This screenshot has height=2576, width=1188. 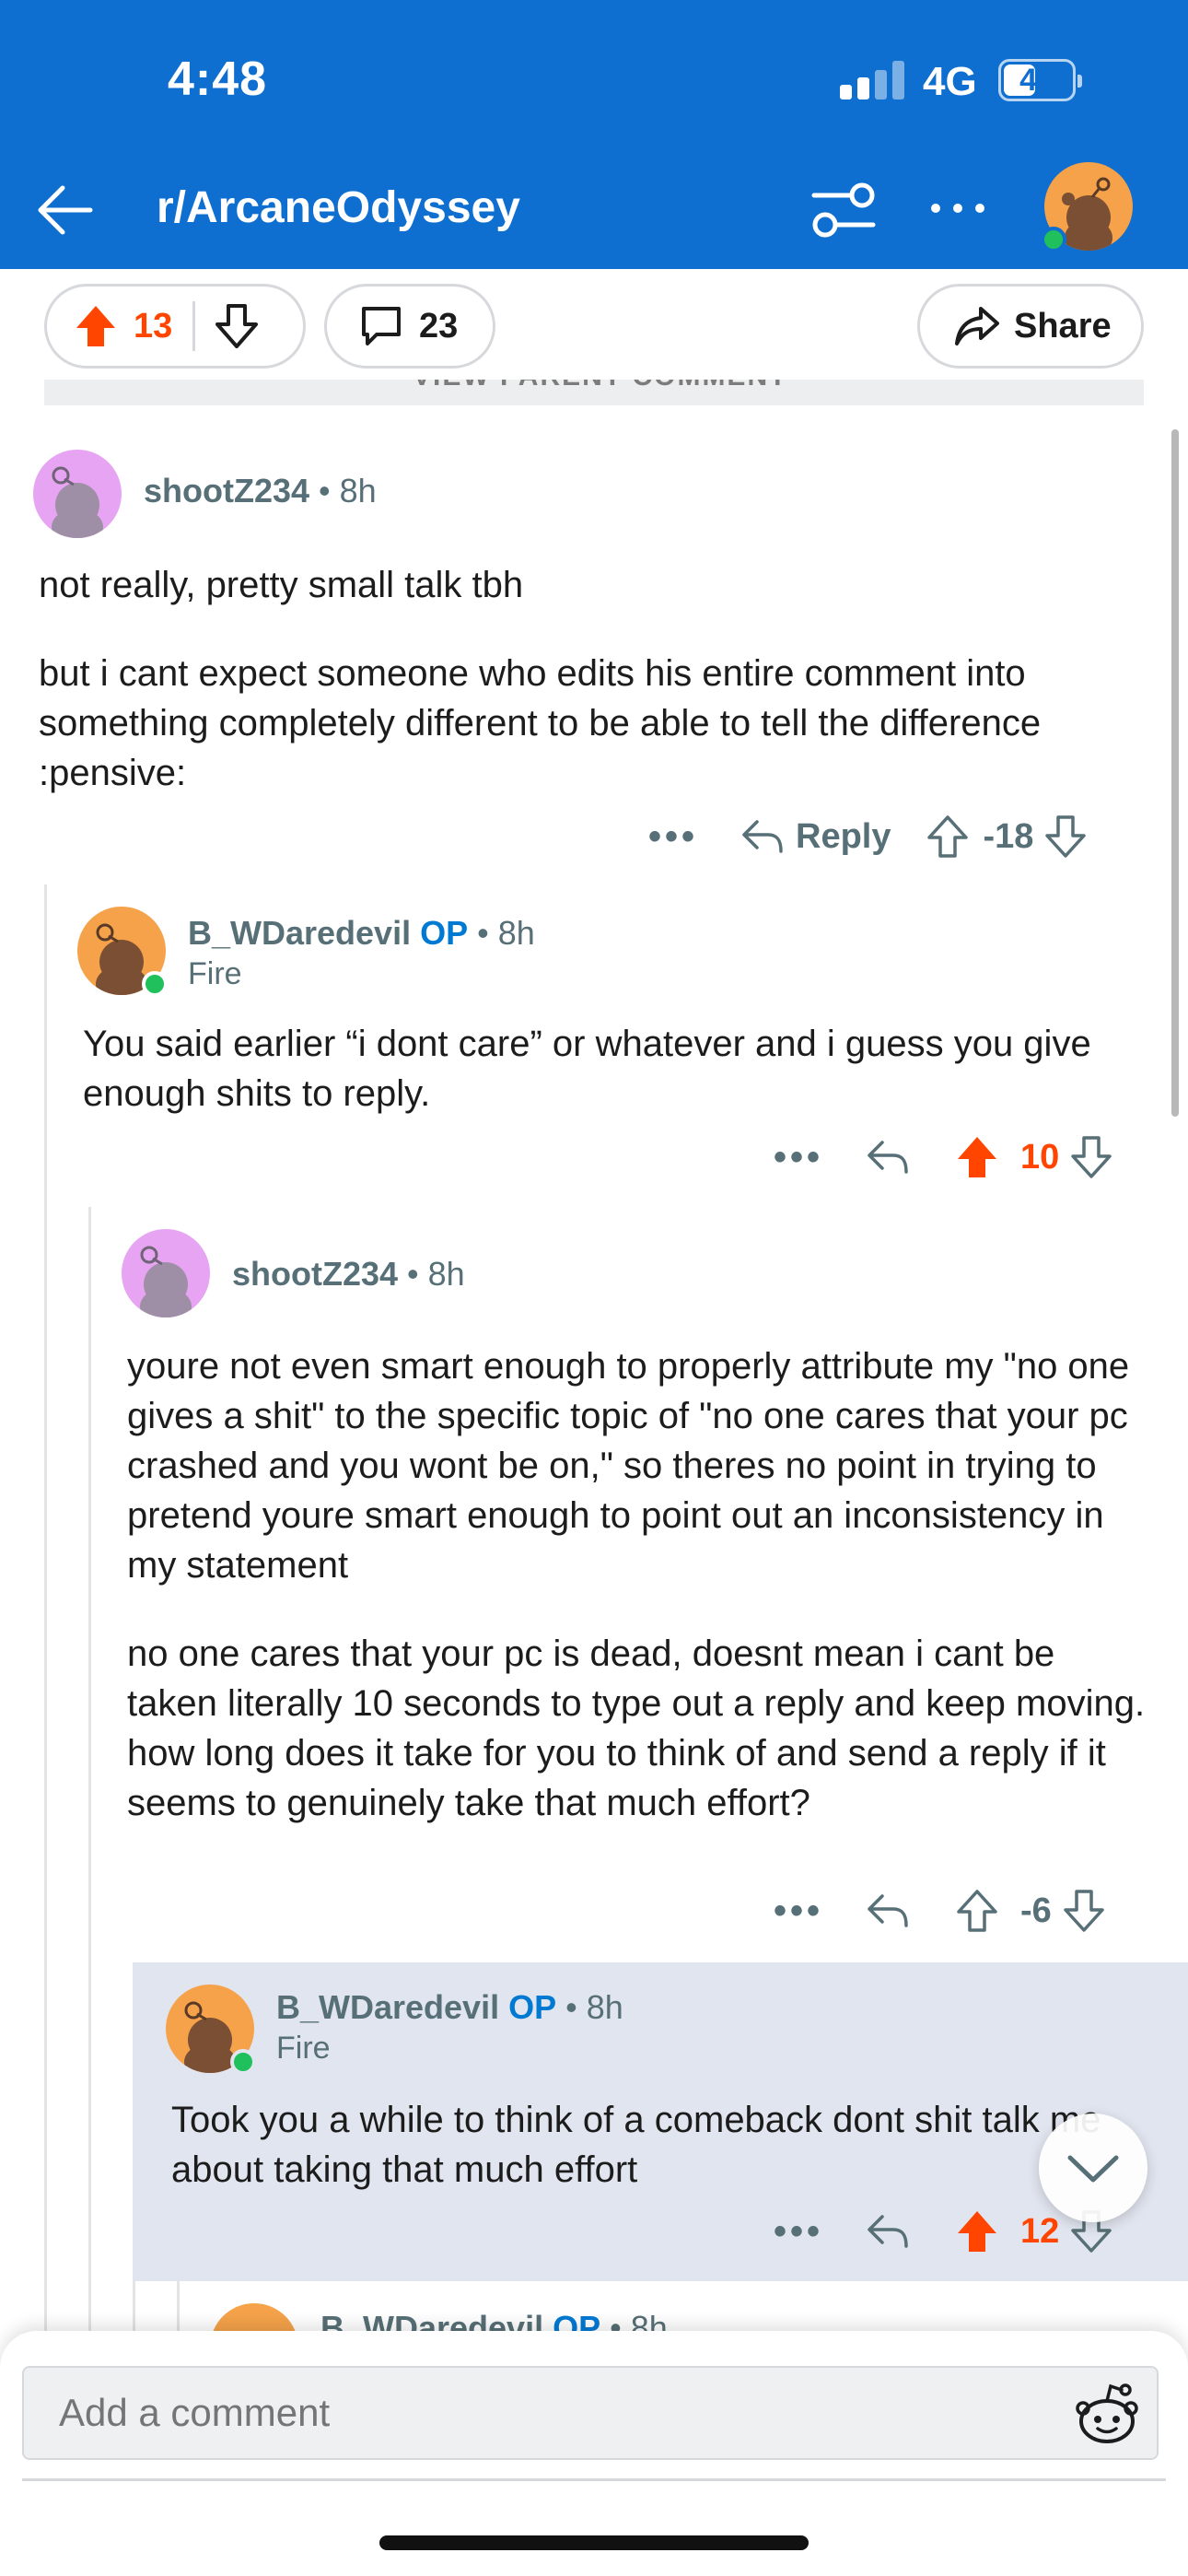 What do you see at coordinates (381, 326) in the screenshot?
I see `comment-icon` at bounding box center [381, 326].